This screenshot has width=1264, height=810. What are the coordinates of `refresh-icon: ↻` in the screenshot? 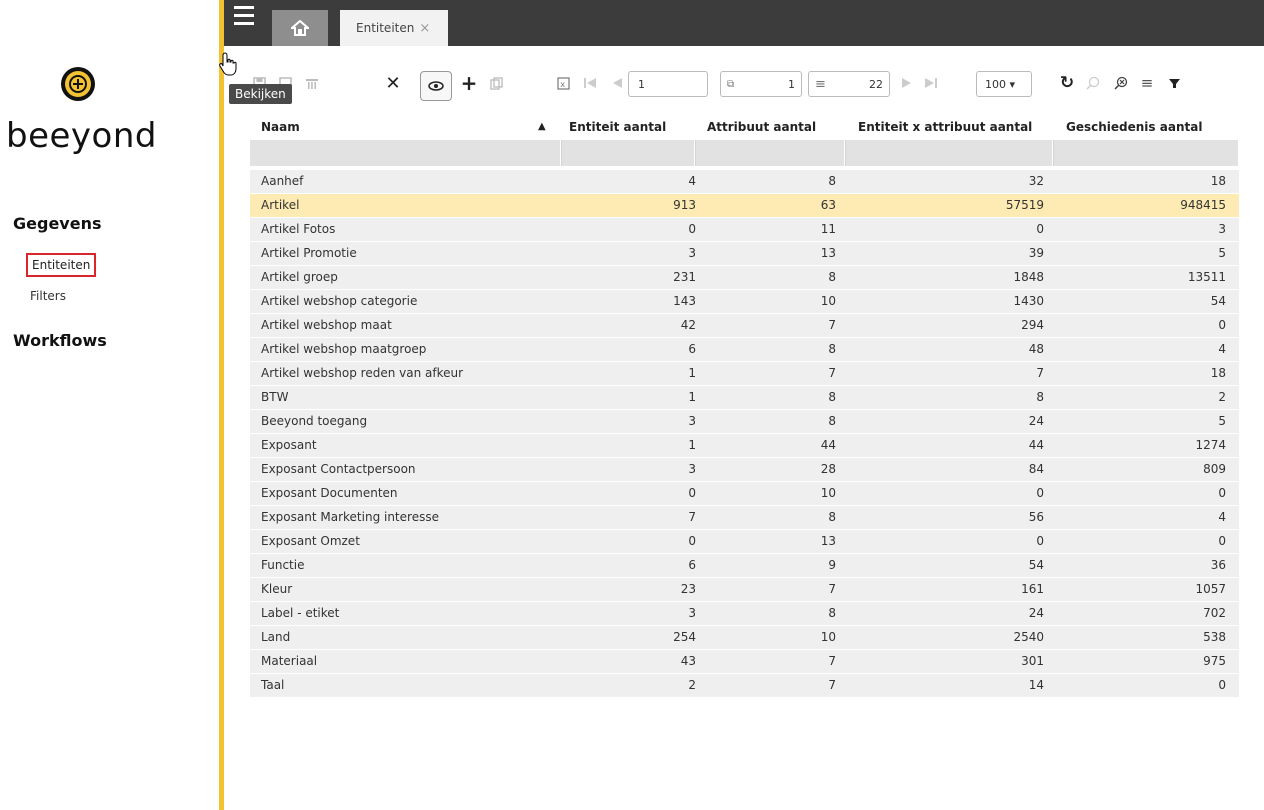 It's located at (1067, 83).